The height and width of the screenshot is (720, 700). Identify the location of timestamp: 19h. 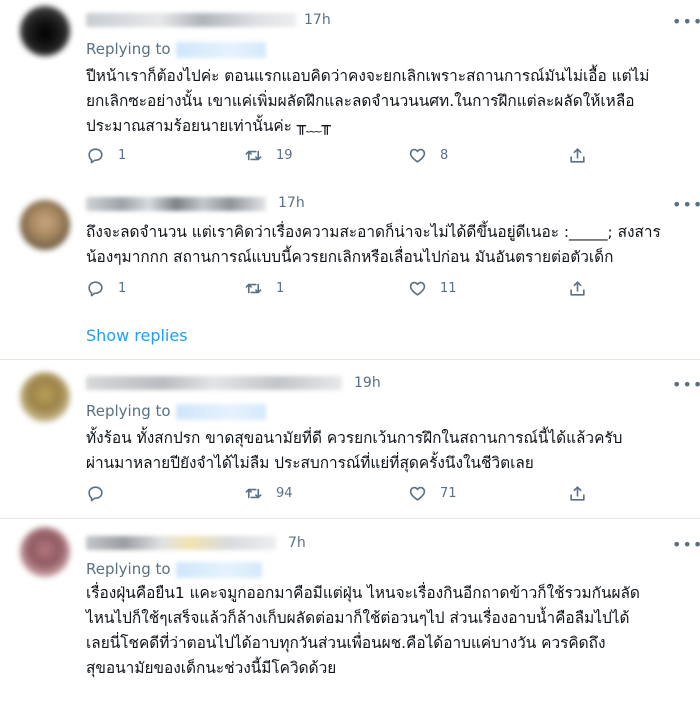
(367, 383).